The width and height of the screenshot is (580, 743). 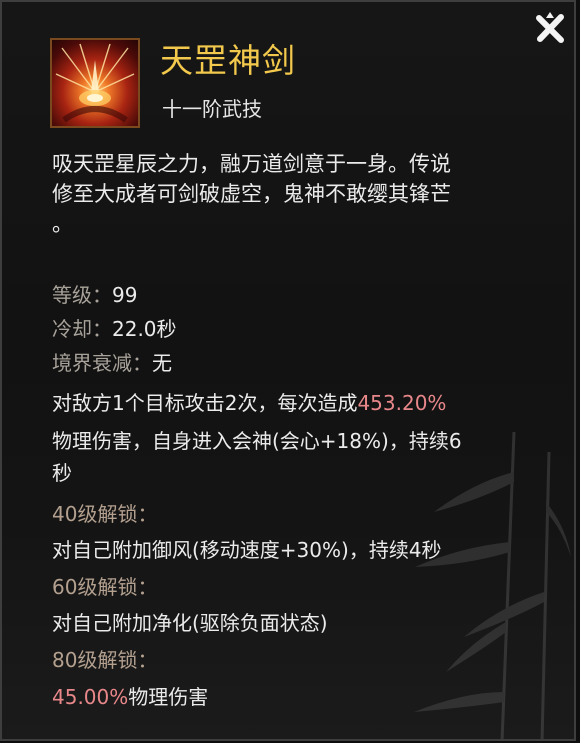 I want to click on level-stat: 等级：99, so click(x=94, y=295).